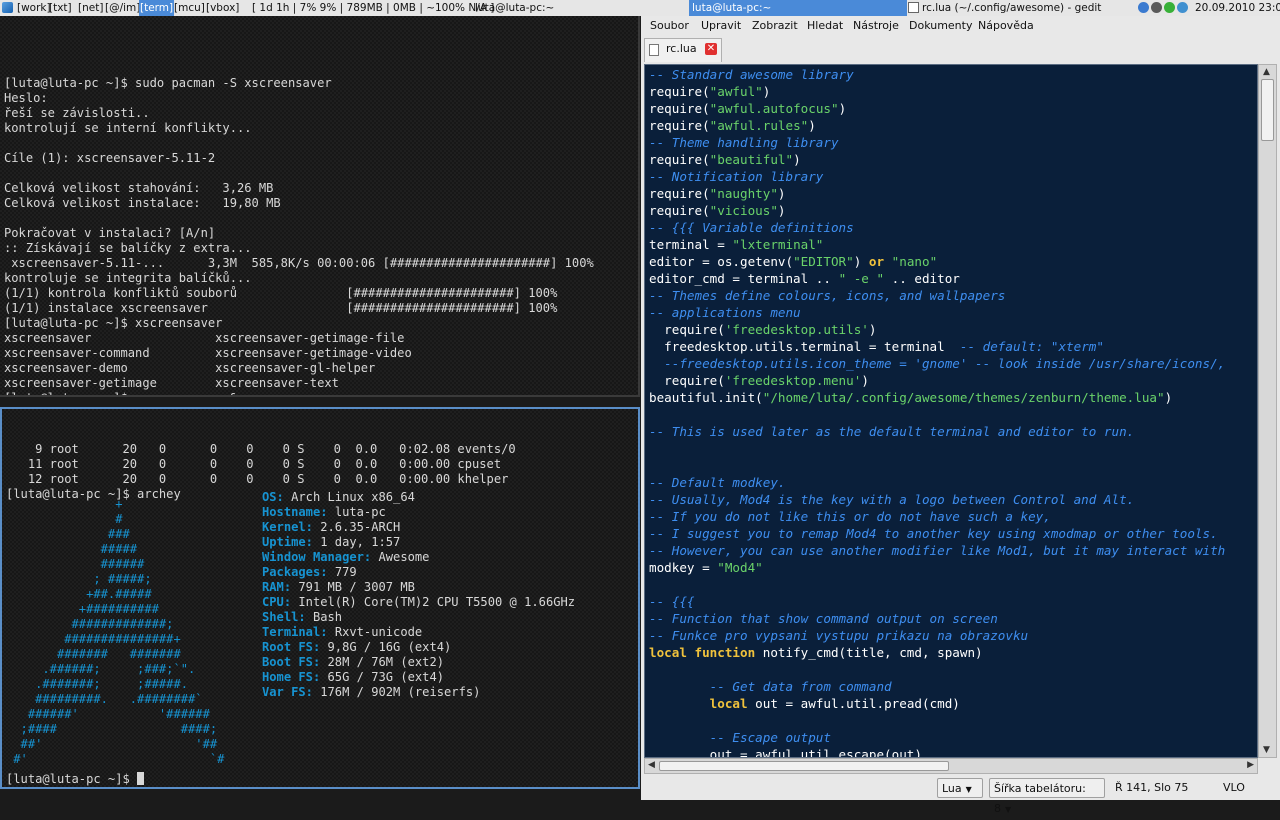 Image resolution: width=1280 pixels, height=820 pixels. What do you see at coordinates (1266, 72) in the screenshot?
I see `scroll-up-icon: ▲` at bounding box center [1266, 72].